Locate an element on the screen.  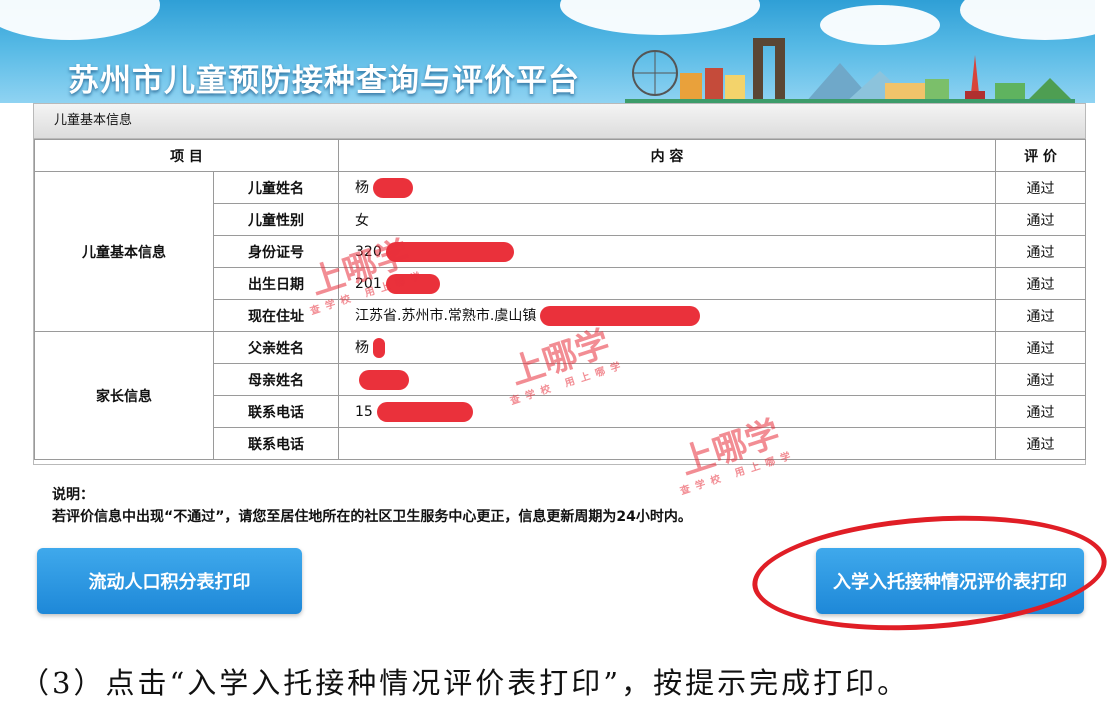
column-header-eval: 评 价 is located at coordinates (1040, 155).